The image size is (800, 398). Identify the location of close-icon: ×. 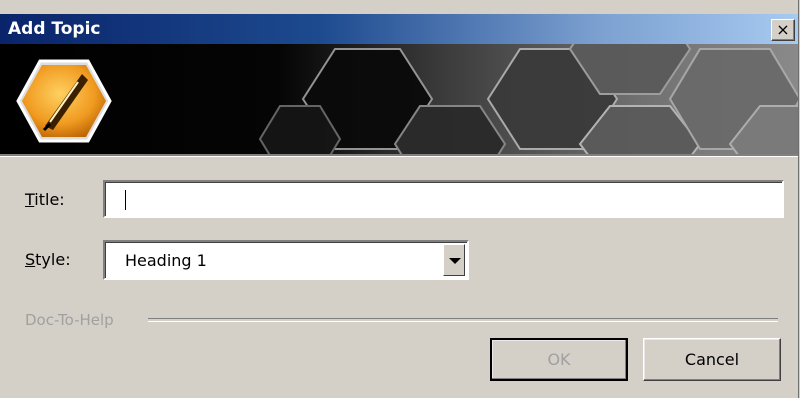
(783, 29).